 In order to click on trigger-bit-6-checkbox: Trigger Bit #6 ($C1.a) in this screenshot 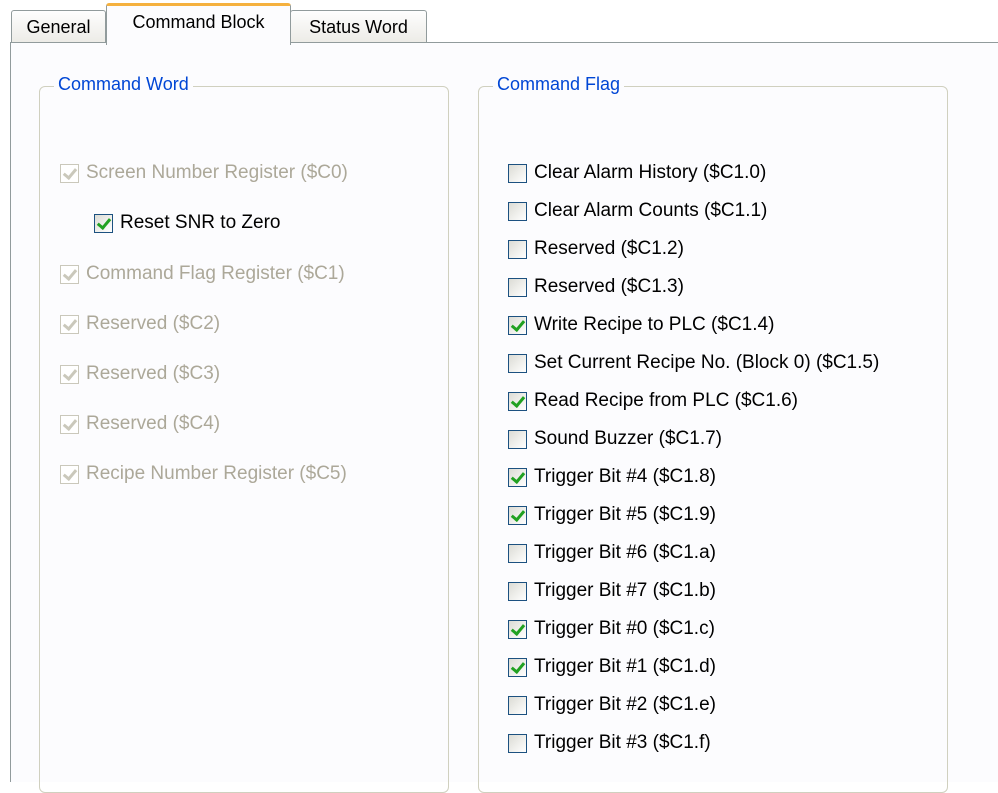, I will do `click(612, 553)`.